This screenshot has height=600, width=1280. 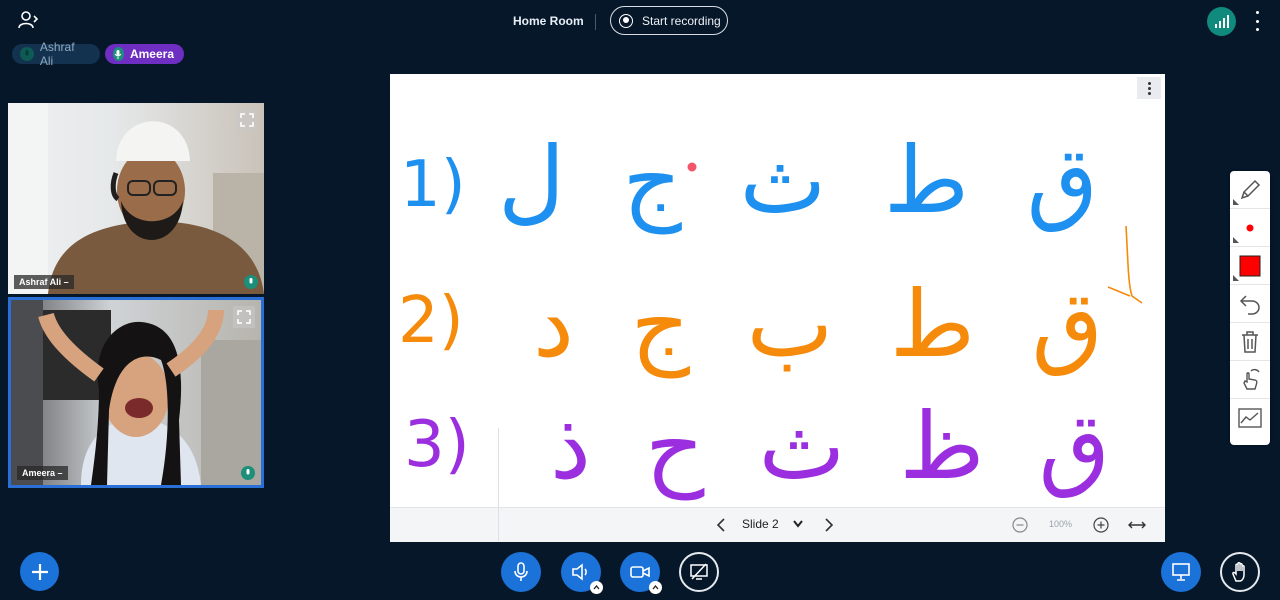 What do you see at coordinates (433, 185) in the screenshot?
I see `row-1-number: 1)` at bounding box center [433, 185].